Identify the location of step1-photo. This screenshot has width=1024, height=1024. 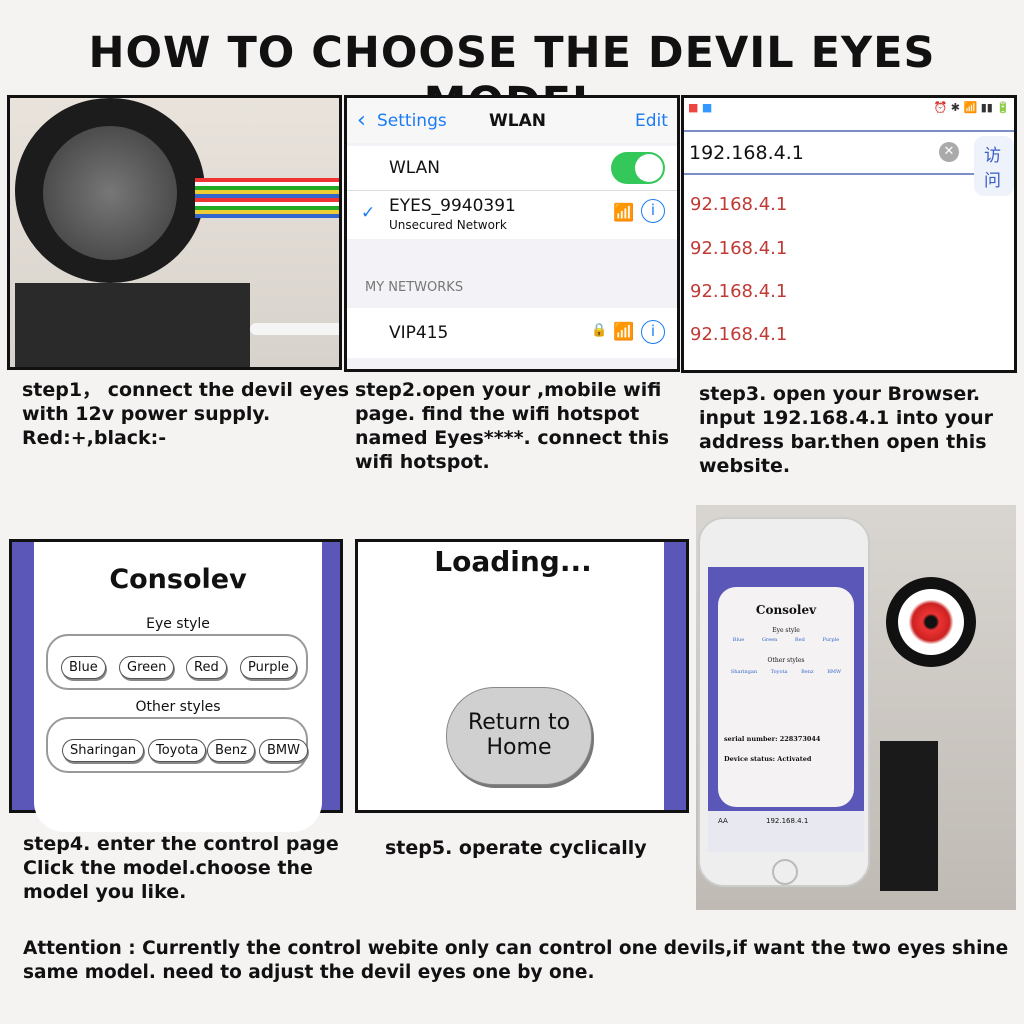
(174, 232).